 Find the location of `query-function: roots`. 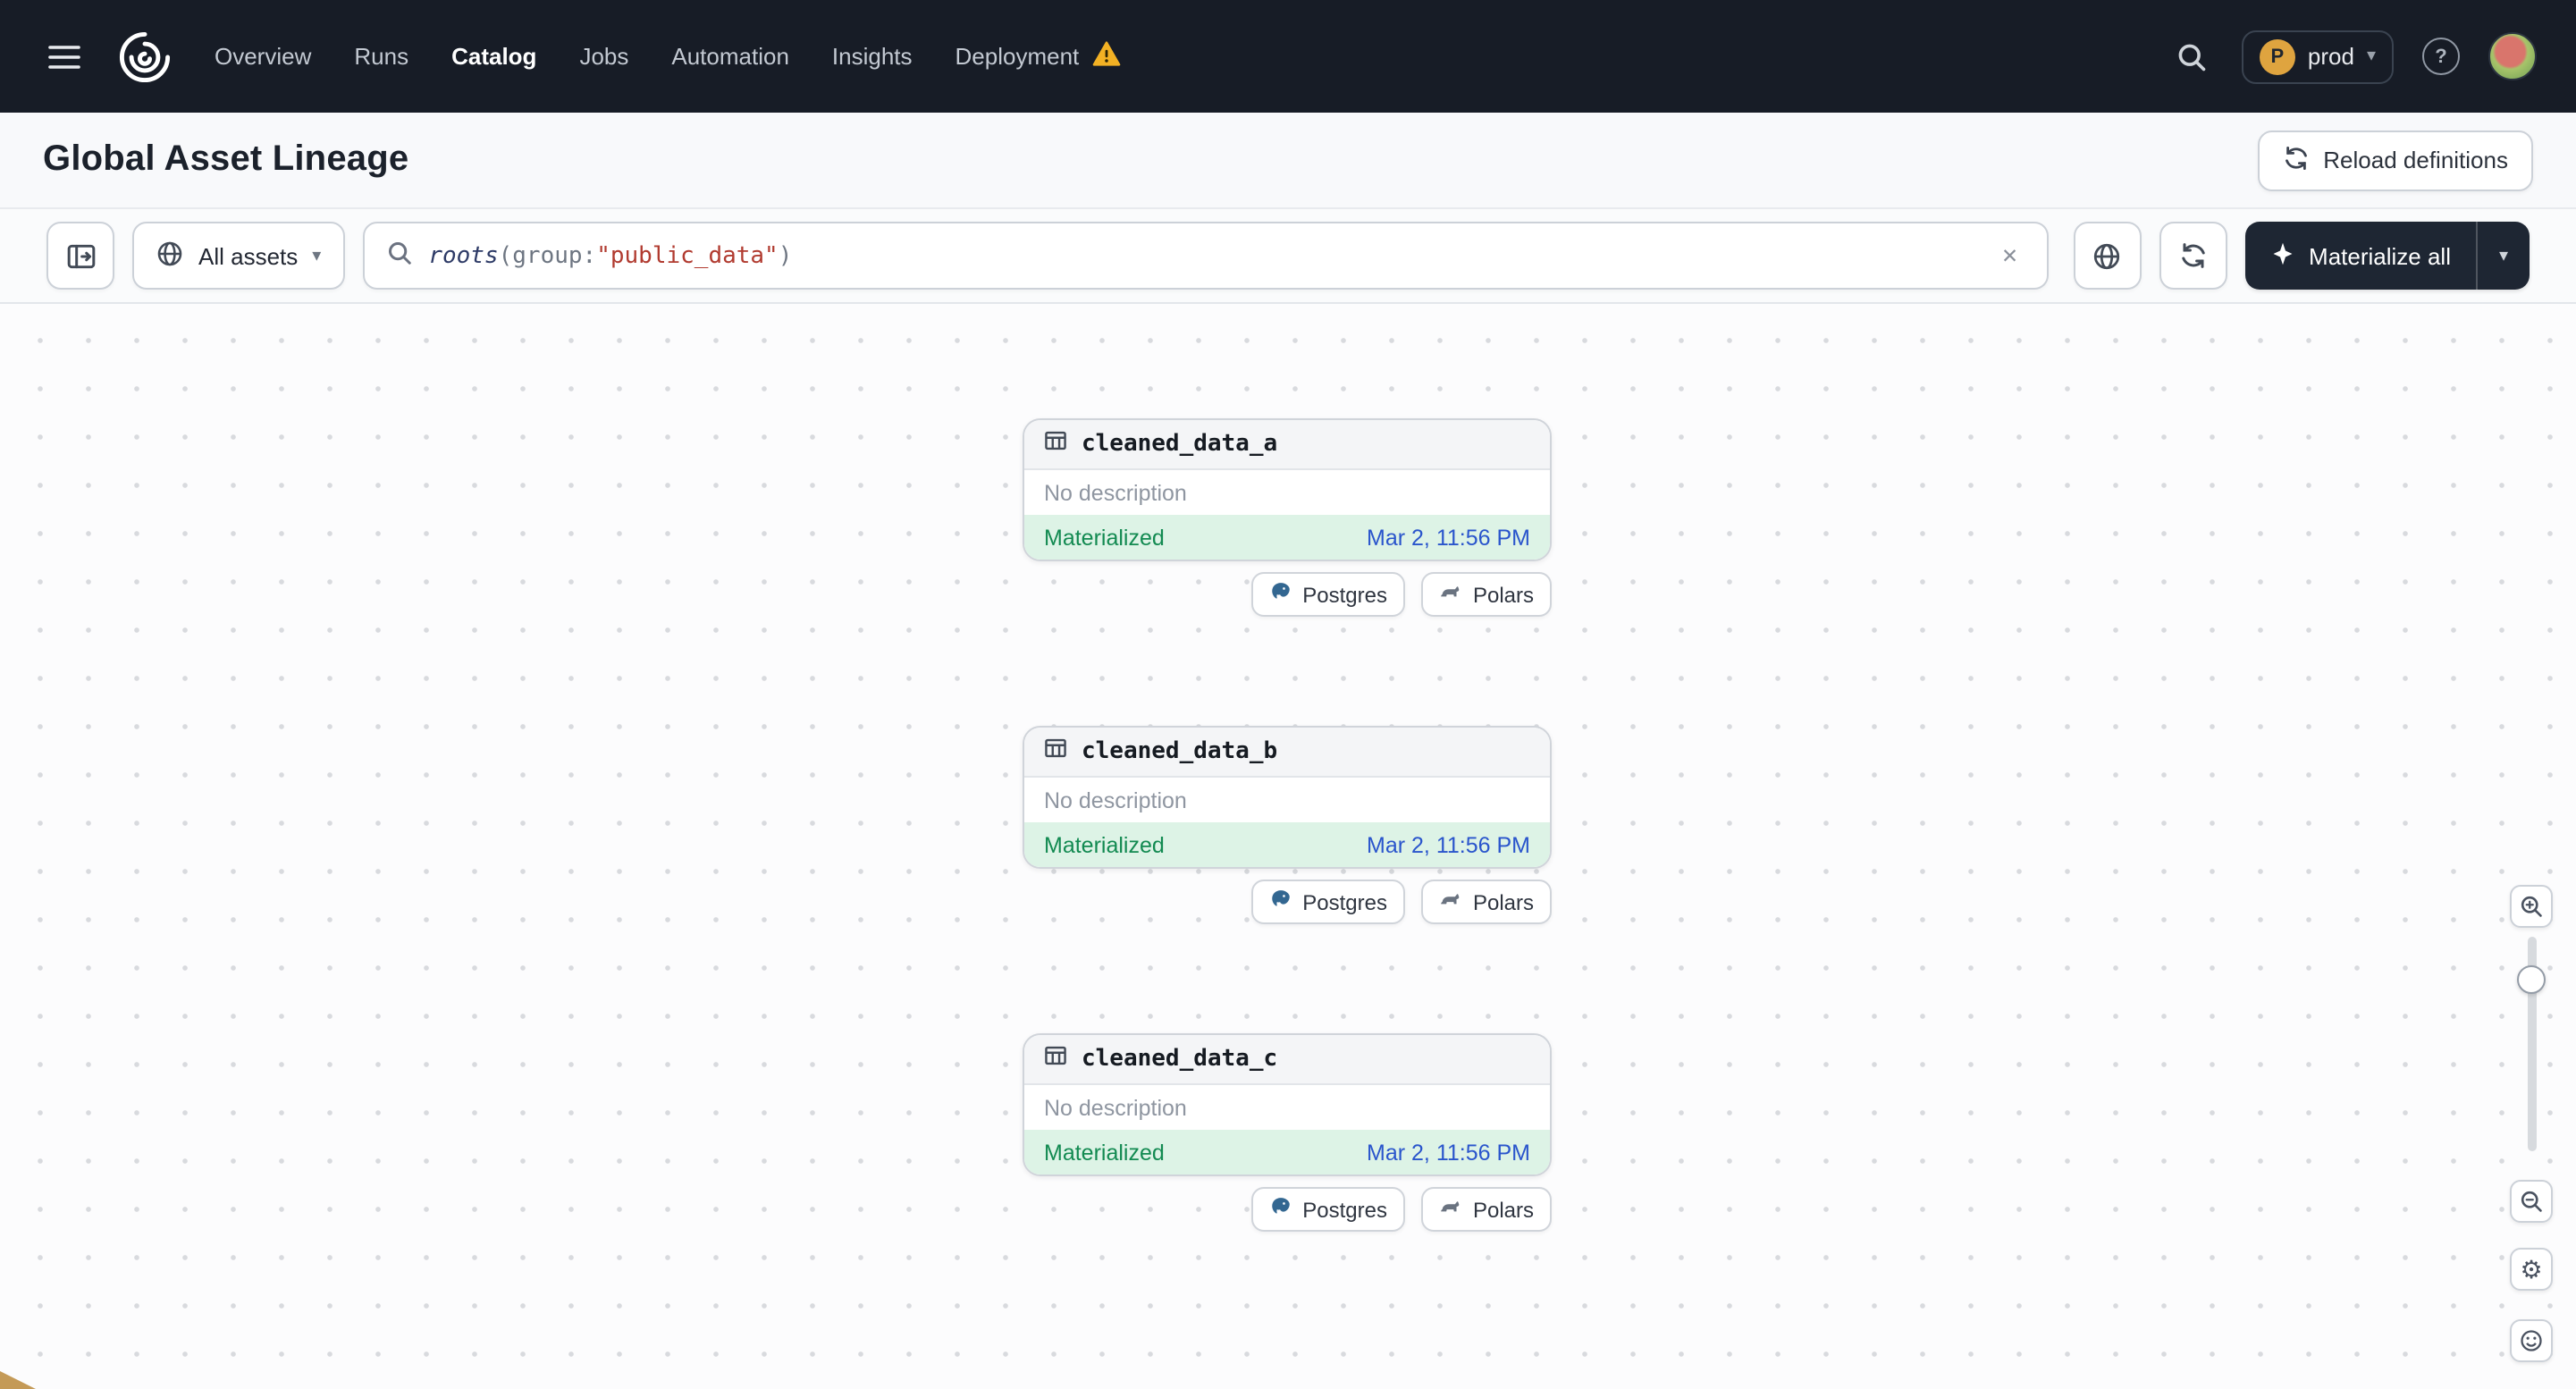

query-function: roots is located at coordinates (463, 255).